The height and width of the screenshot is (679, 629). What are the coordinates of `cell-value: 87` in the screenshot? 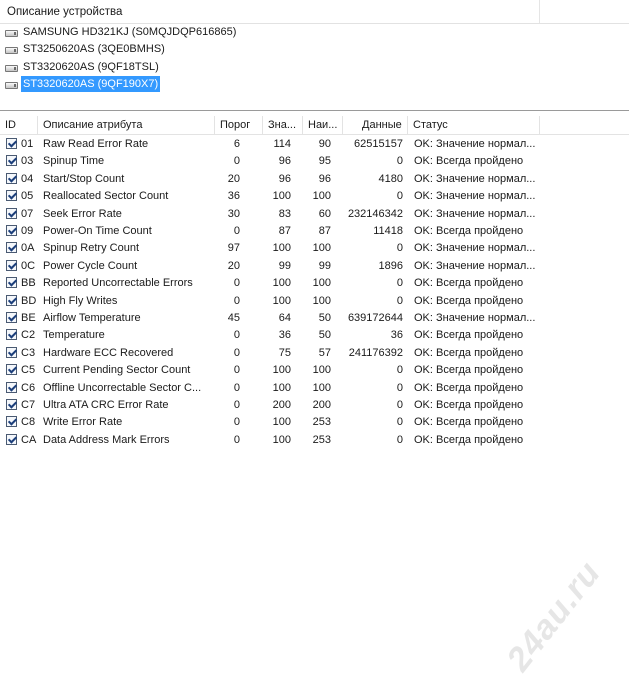 It's located at (284, 231).